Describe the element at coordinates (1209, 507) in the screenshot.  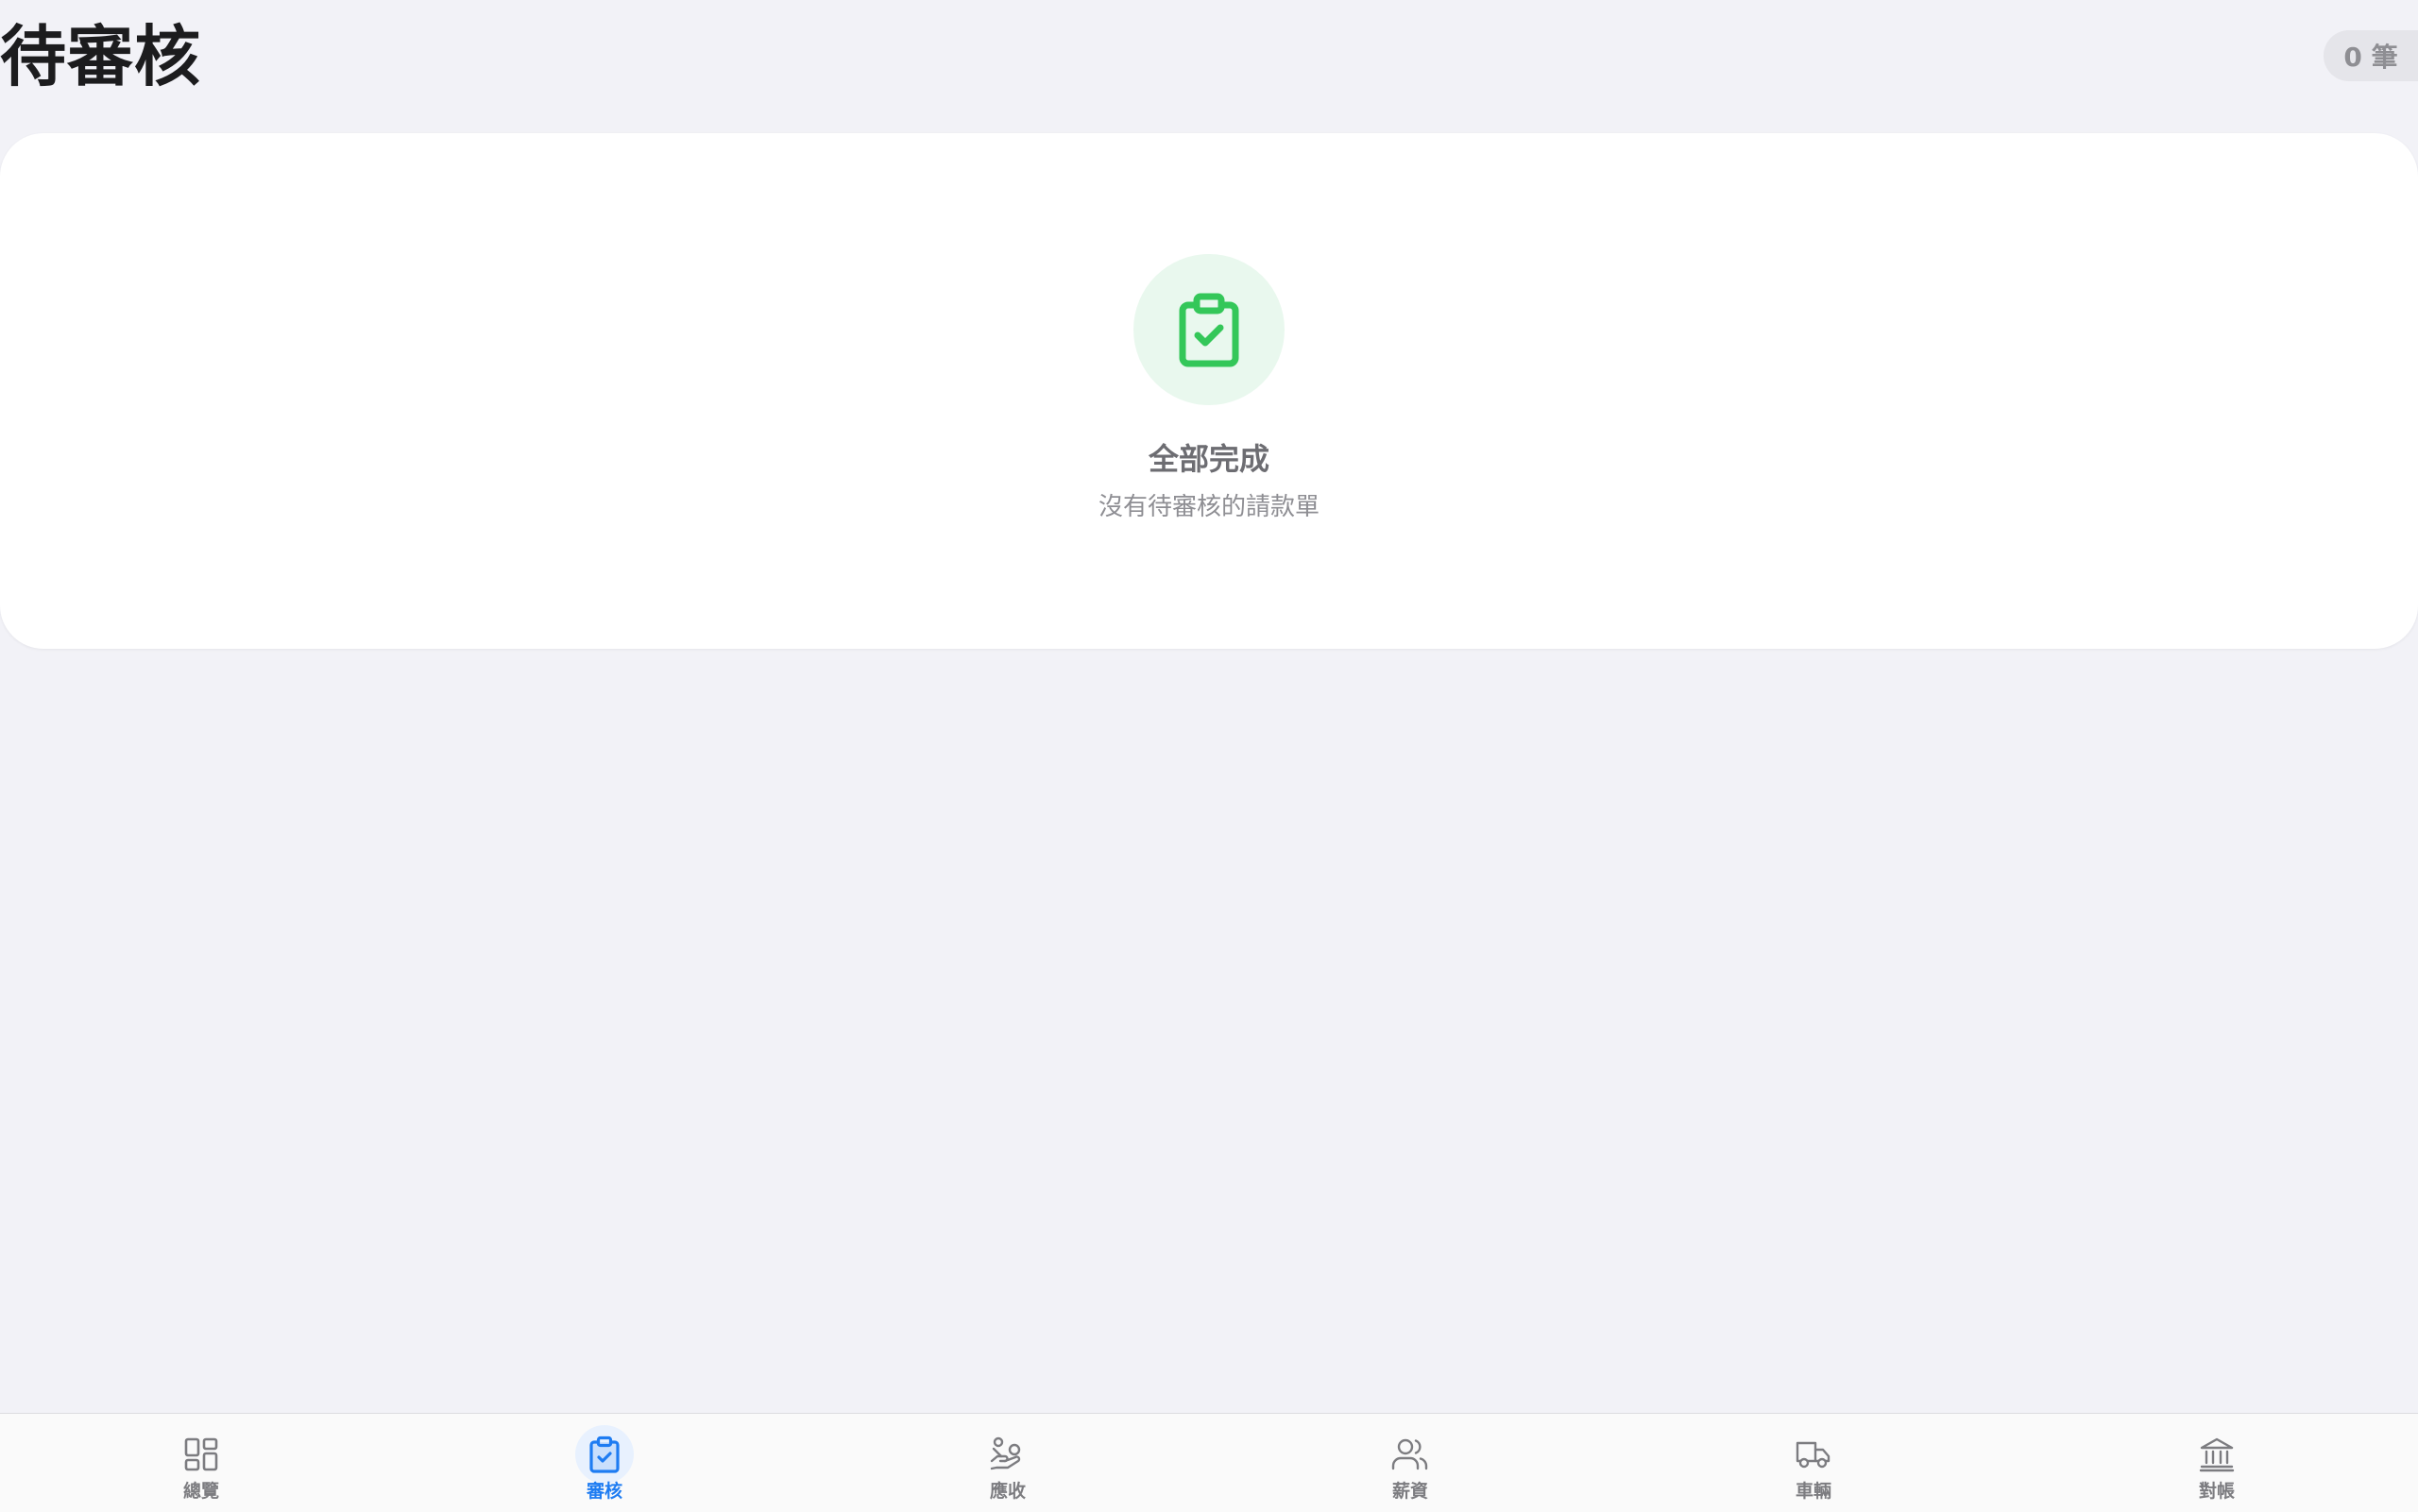
I see `empty-state-subtitle: 沒有待審核的請款單` at that location.